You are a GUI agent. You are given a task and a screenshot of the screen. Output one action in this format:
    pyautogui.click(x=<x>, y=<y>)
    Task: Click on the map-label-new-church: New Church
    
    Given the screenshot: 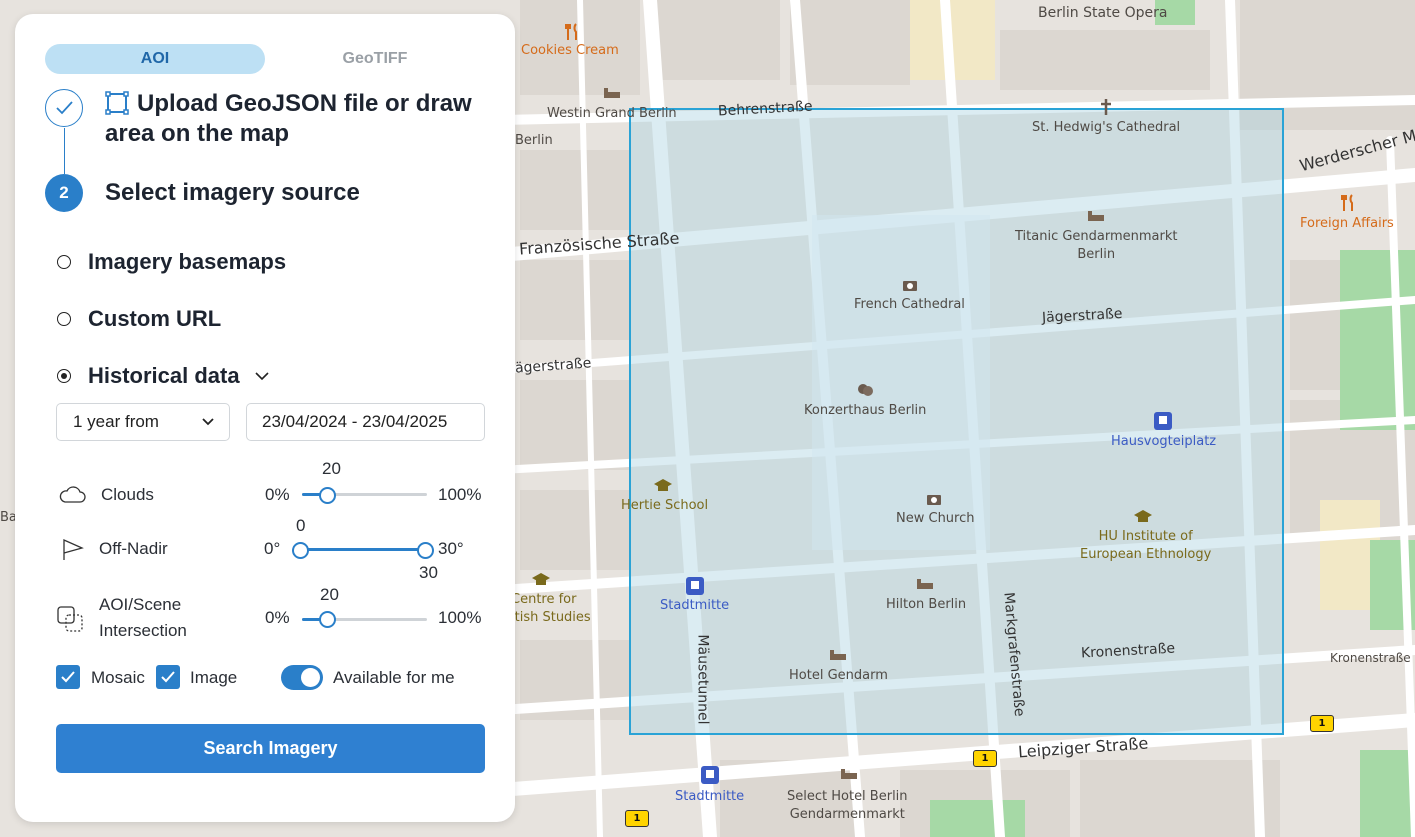 What is the action you would take?
    pyautogui.click(x=935, y=518)
    